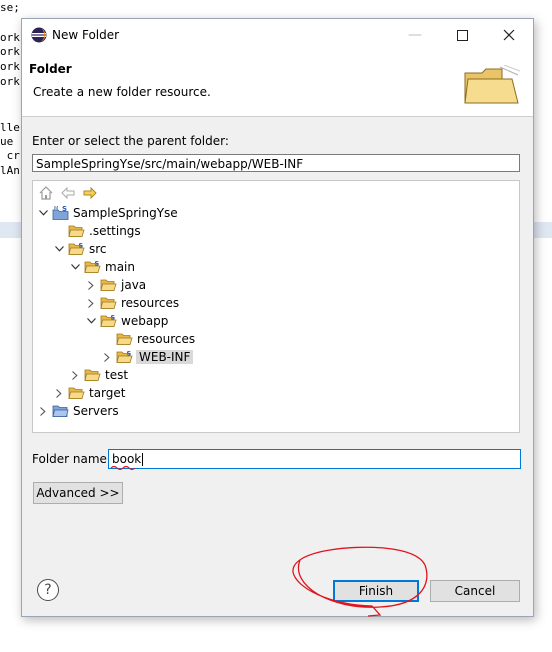 The image size is (552, 652). What do you see at coordinates (134, 285) in the screenshot?
I see `tree-item-label: java` at bounding box center [134, 285].